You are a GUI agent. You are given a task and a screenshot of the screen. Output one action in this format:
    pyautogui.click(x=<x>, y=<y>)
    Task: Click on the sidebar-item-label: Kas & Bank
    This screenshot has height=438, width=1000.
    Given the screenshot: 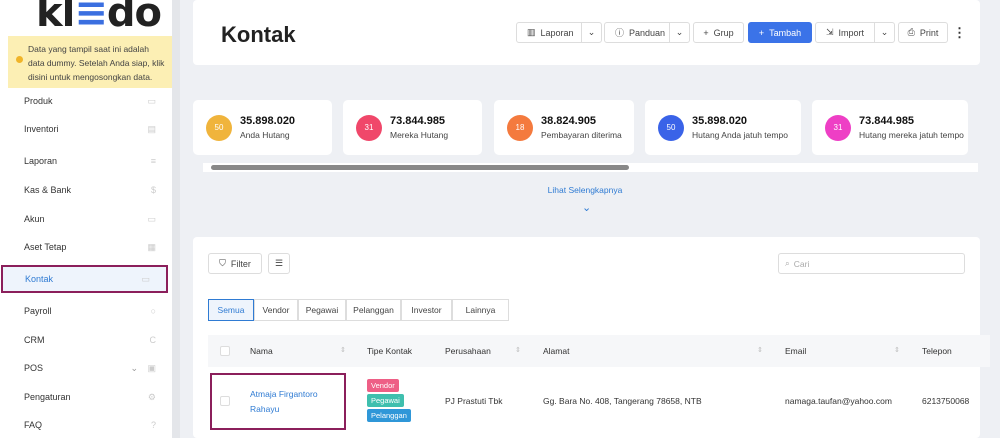 What is the action you would take?
    pyautogui.click(x=48, y=190)
    